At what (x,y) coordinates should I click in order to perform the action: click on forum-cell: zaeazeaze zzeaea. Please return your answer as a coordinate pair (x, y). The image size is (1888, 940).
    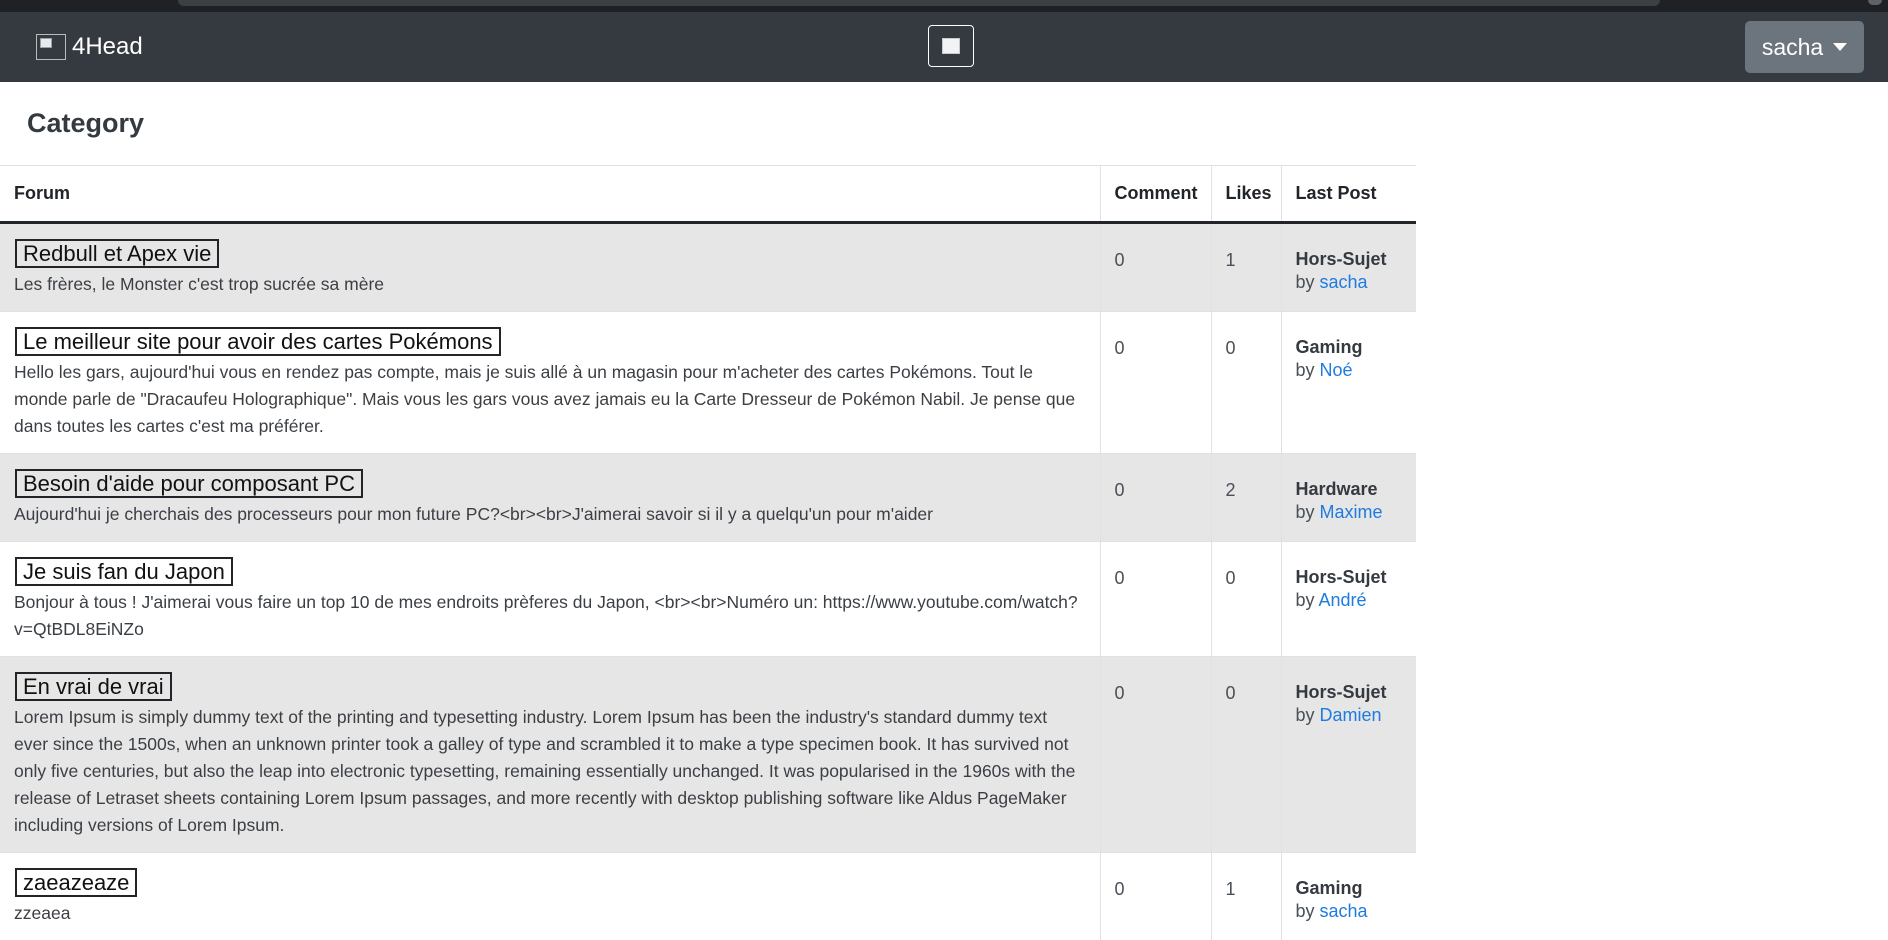
    Looking at the image, I should click on (550, 896).